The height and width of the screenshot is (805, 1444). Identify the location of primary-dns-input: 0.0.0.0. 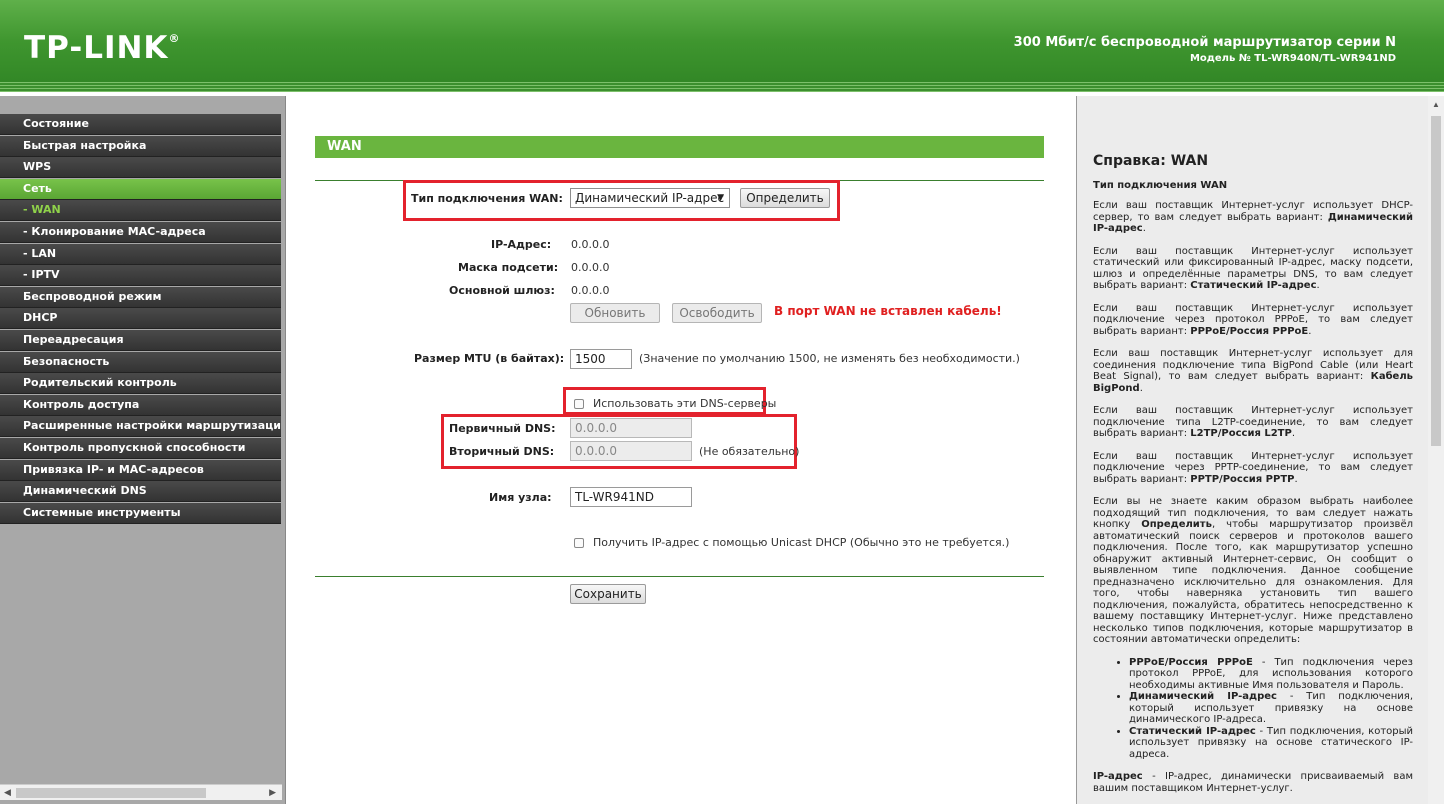
(631, 428).